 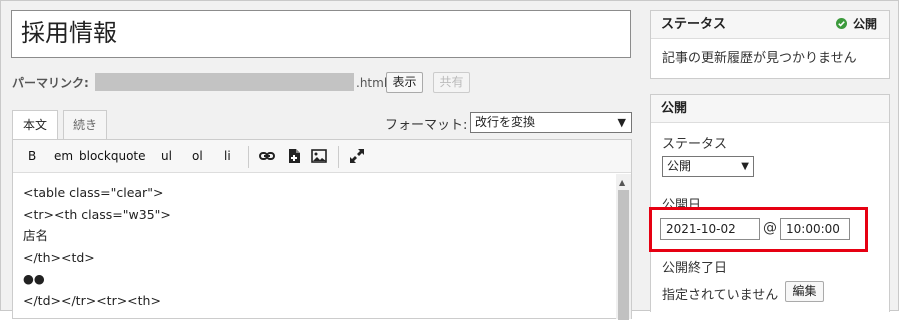 I want to click on status-badge: 公開, so click(x=856, y=24).